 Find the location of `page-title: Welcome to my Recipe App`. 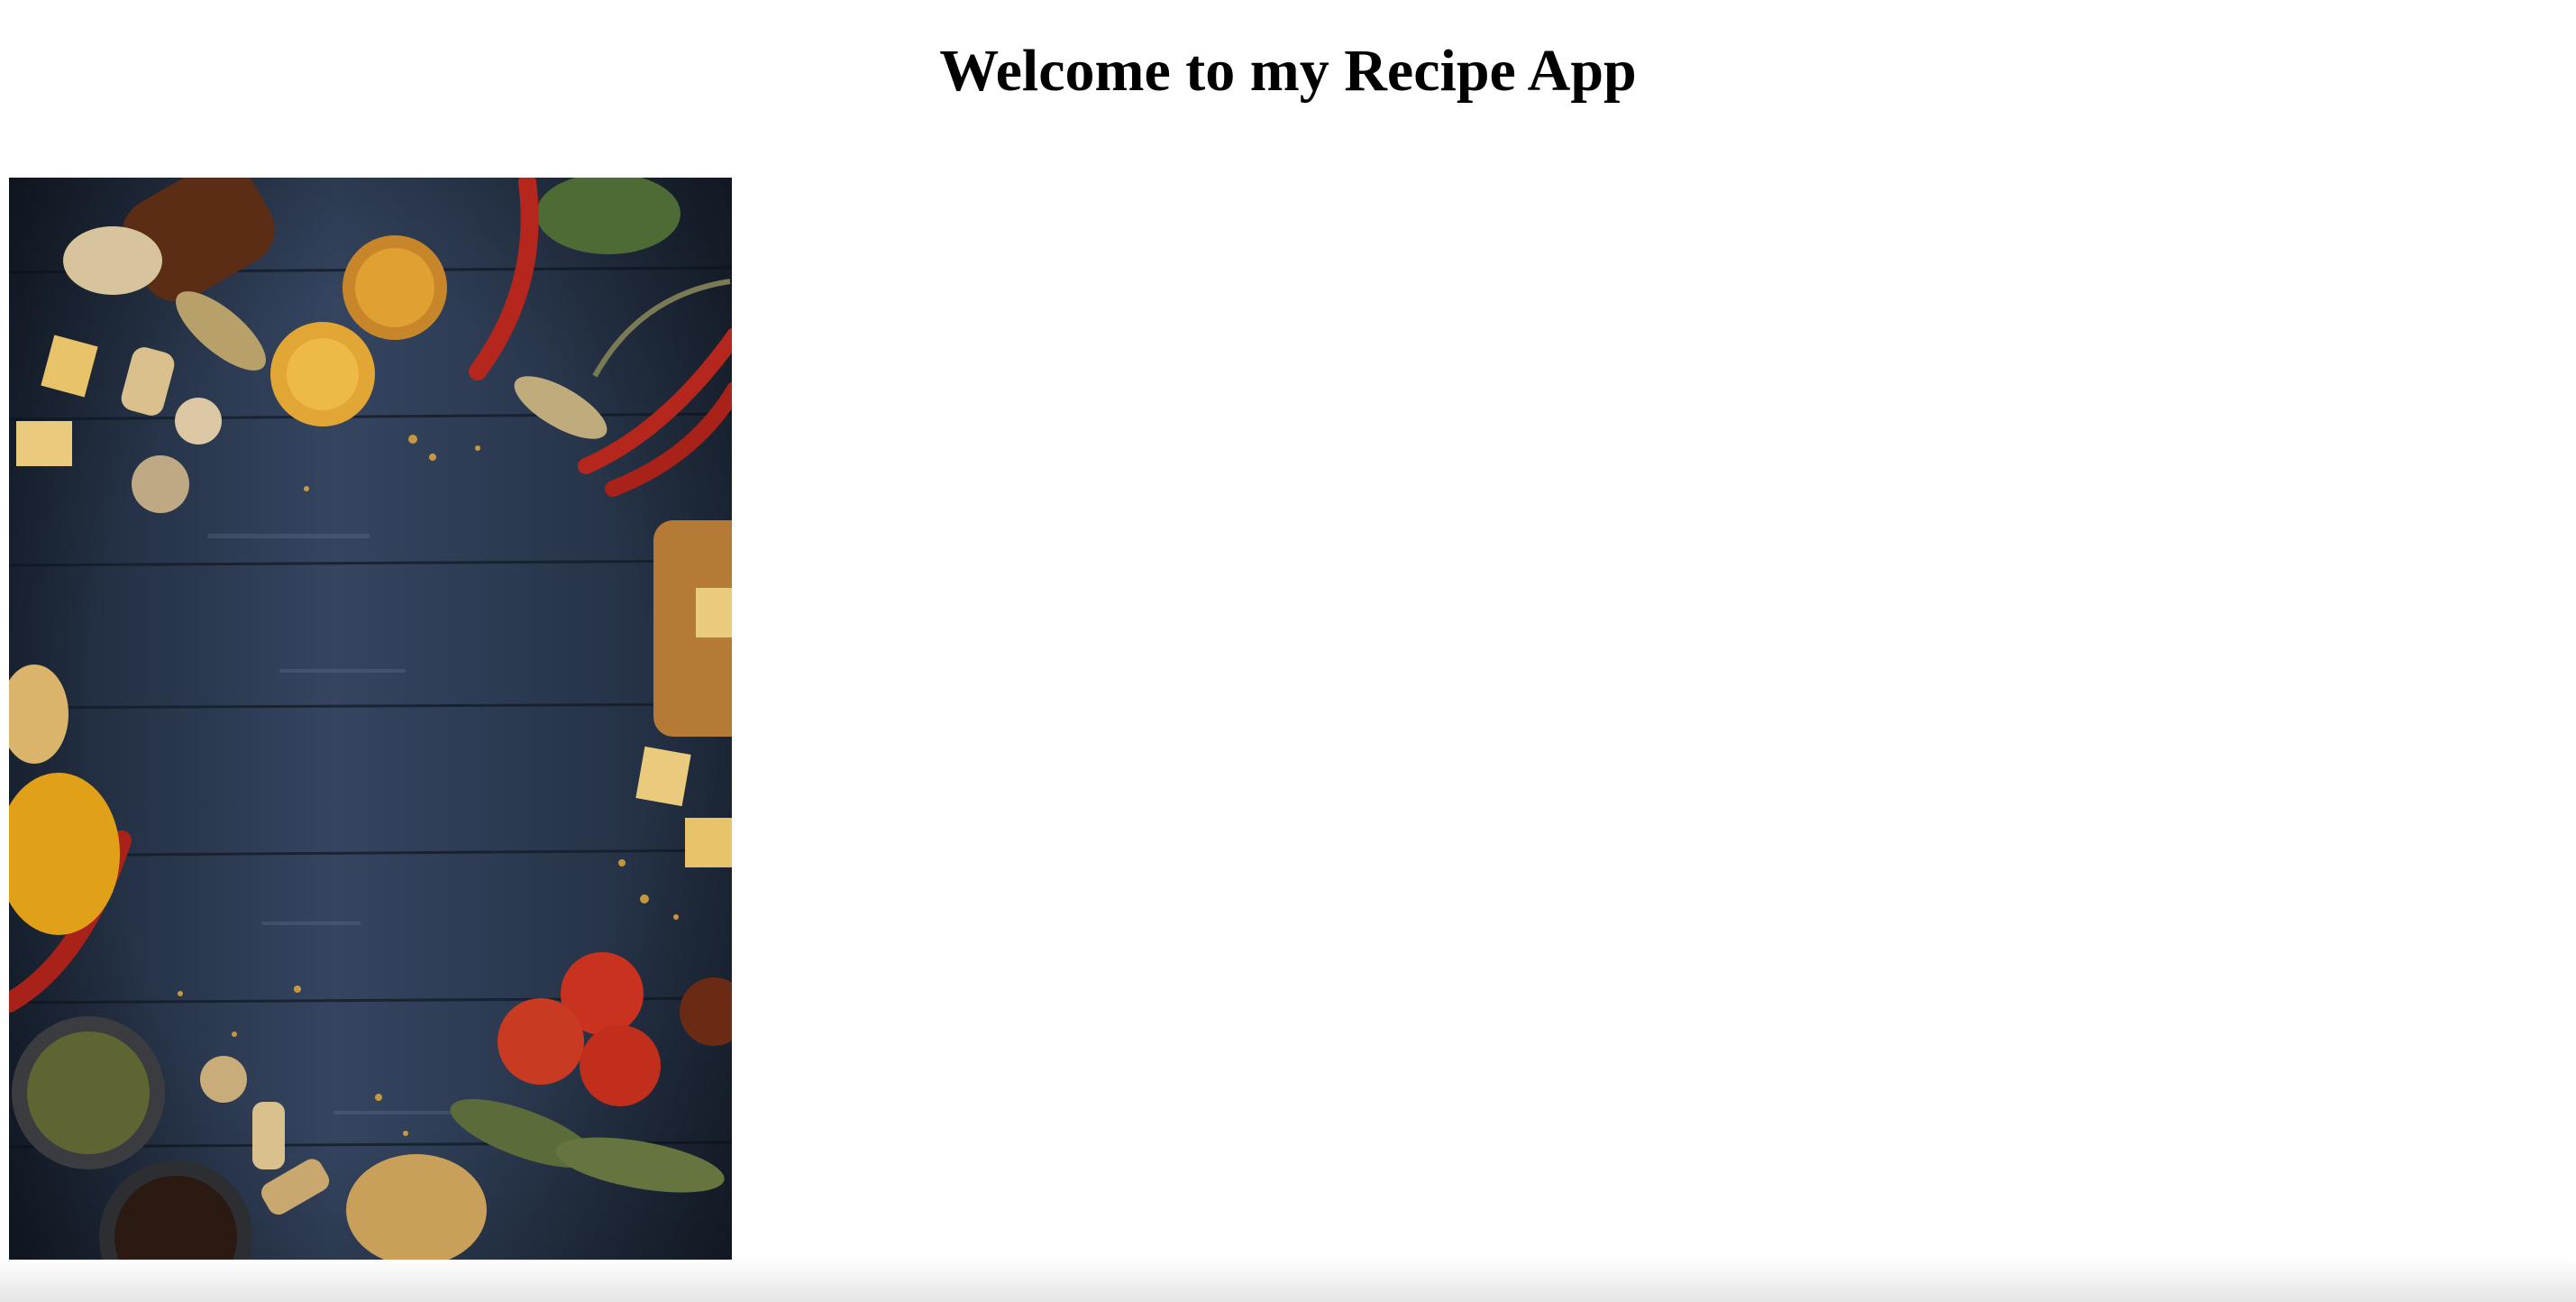

page-title: Welcome to my Recipe App is located at coordinates (1288, 71).